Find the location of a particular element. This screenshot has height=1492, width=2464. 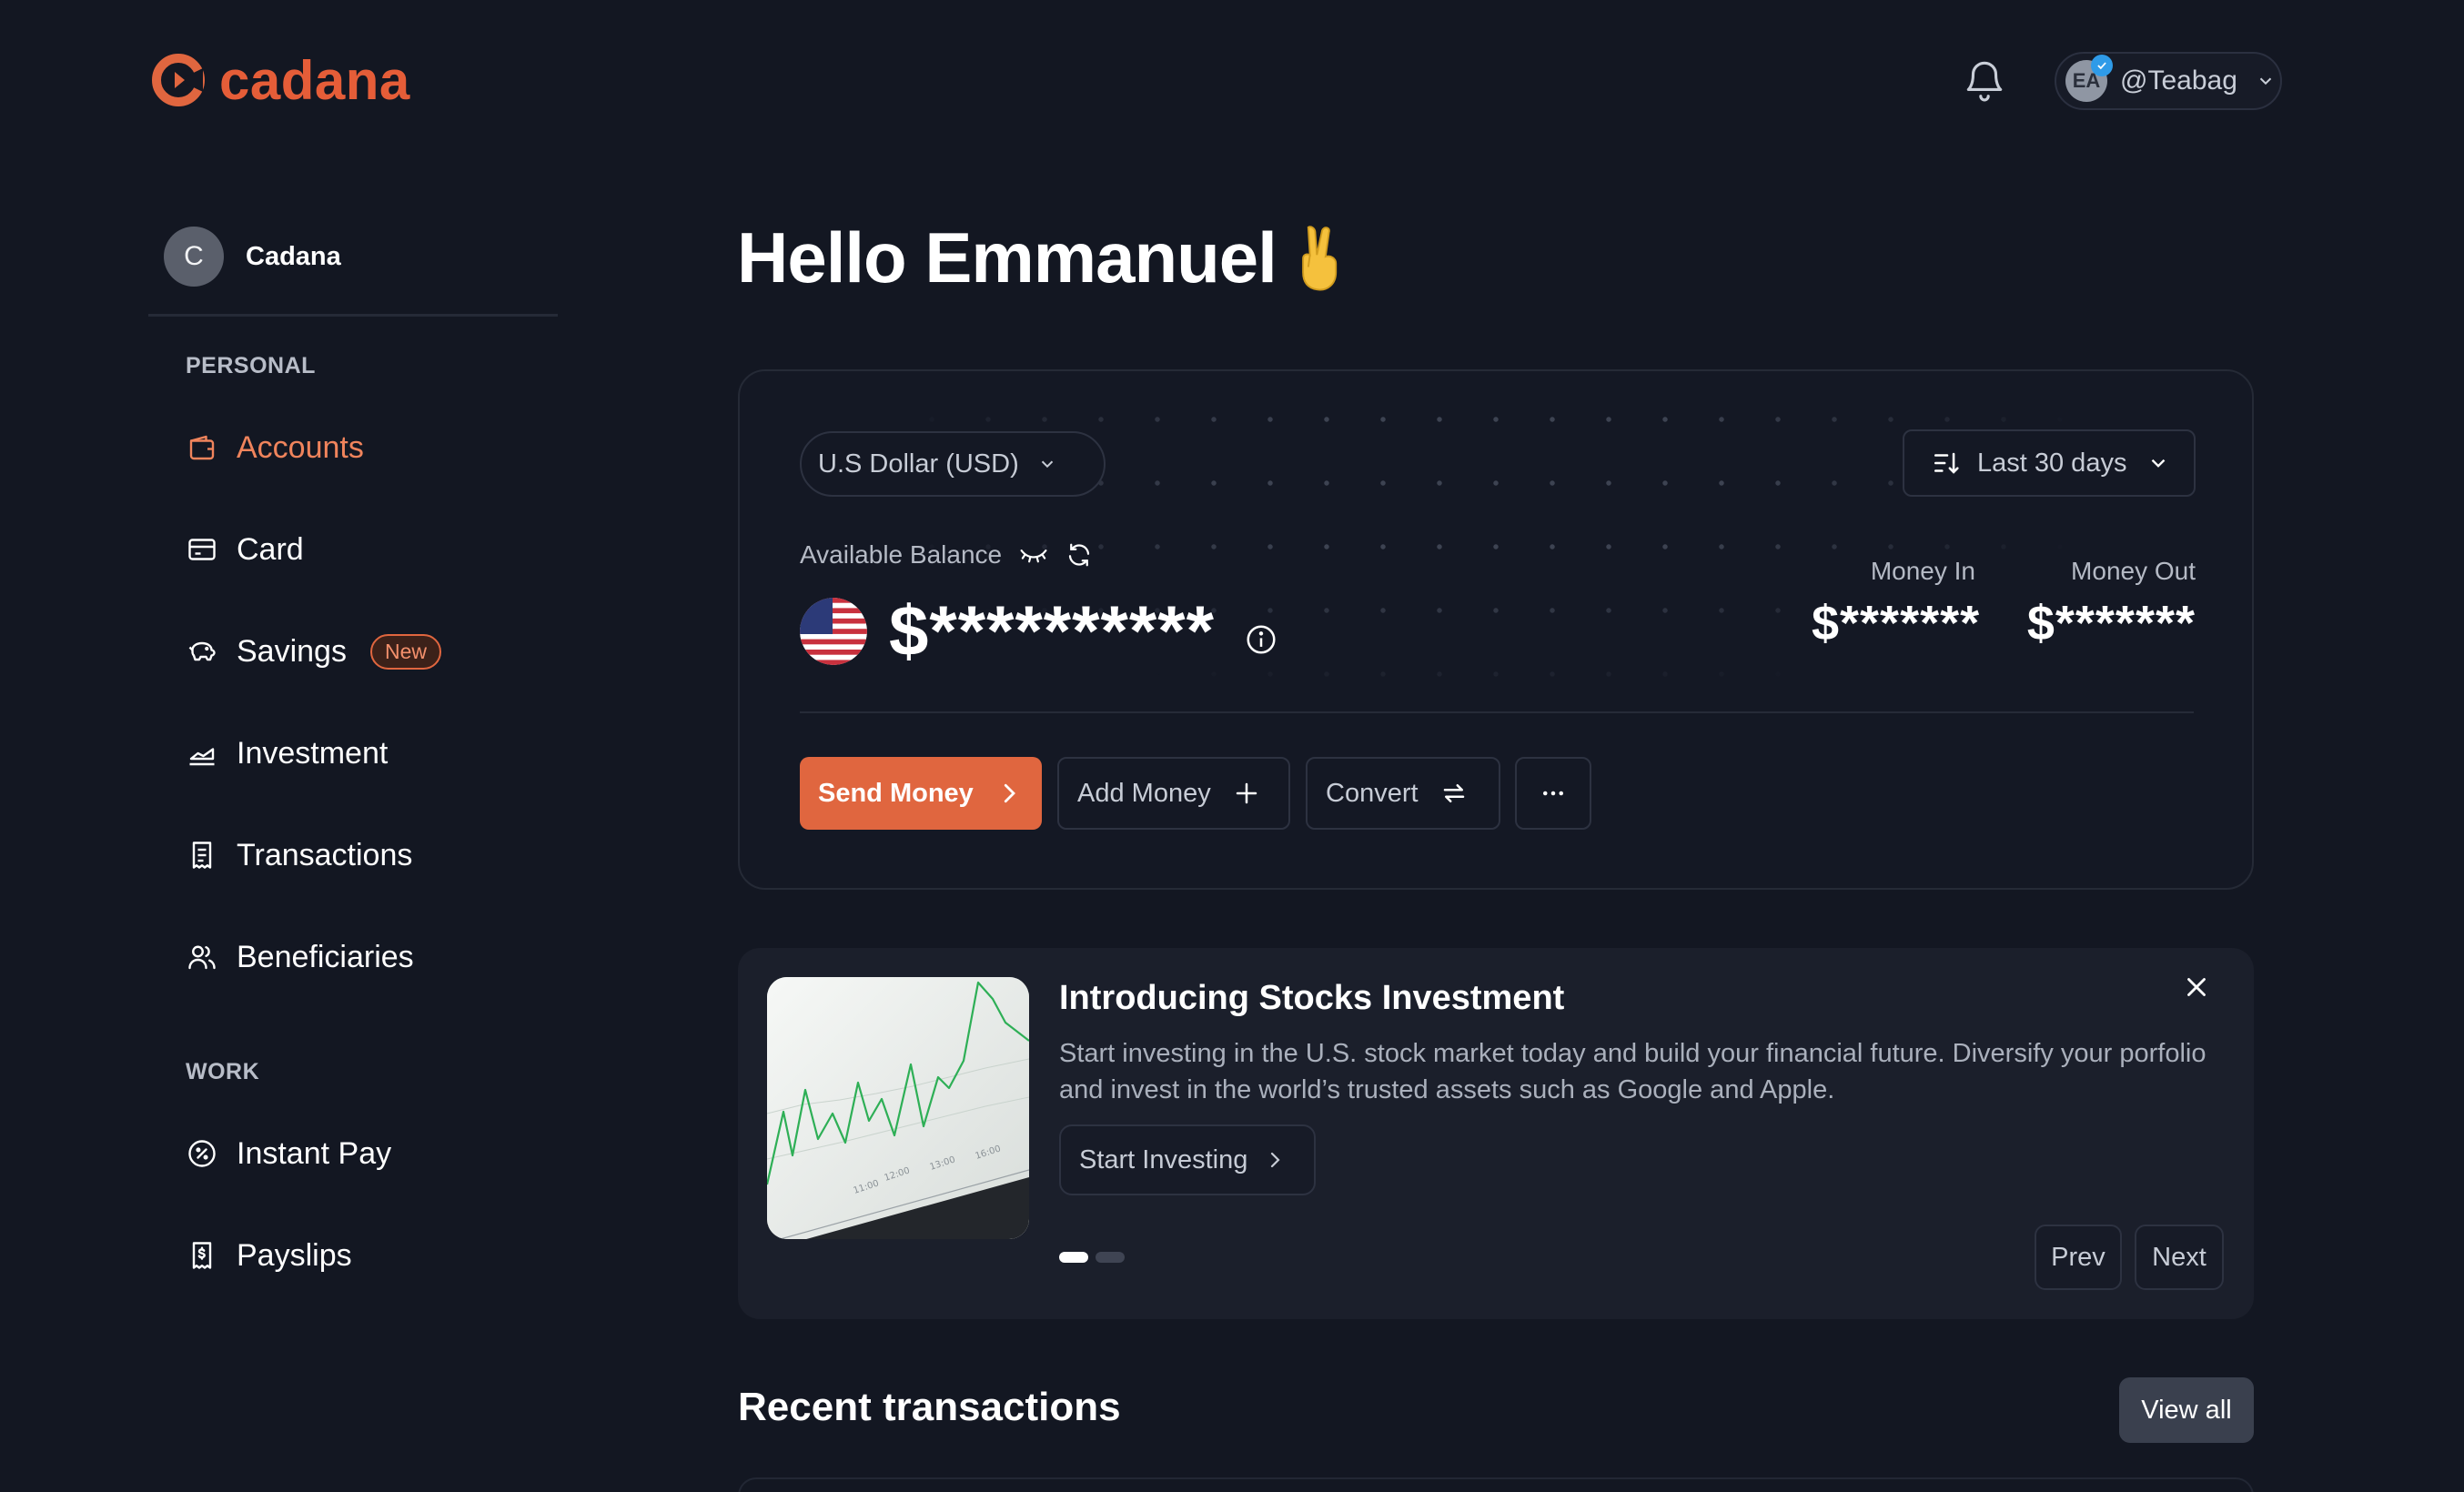

money-out-summary: Money Out $******* is located at coordinates (2110, 604).